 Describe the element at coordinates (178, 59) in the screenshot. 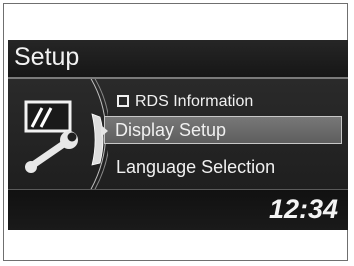

I see `title-bar: Setup` at that location.